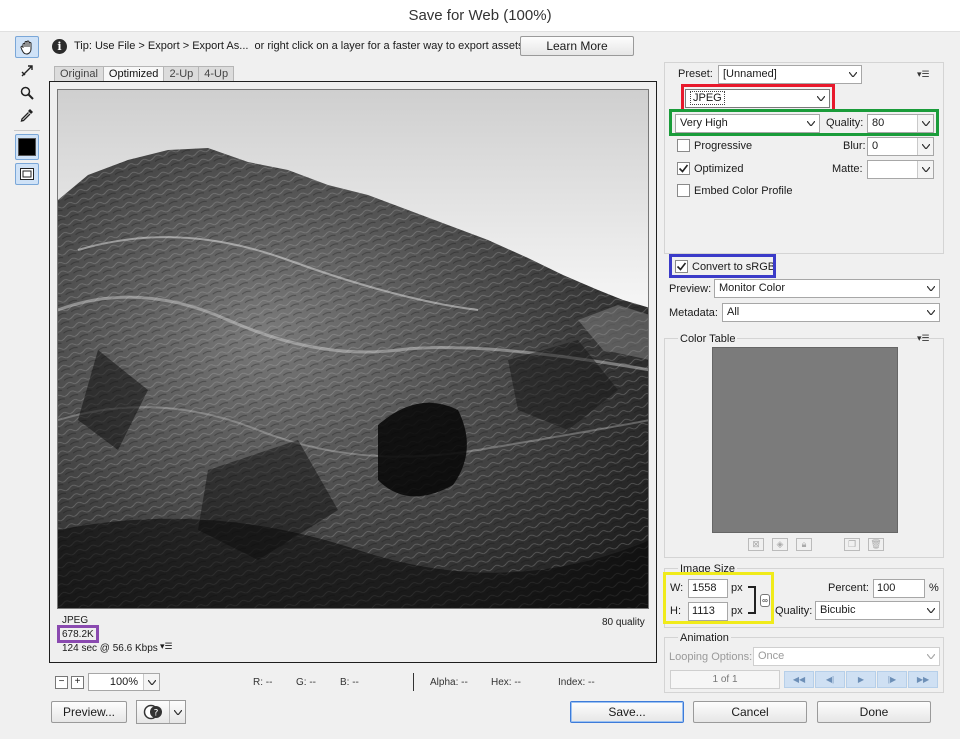  I want to click on download-speed-menu-icon: ▾☰, so click(166, 646).